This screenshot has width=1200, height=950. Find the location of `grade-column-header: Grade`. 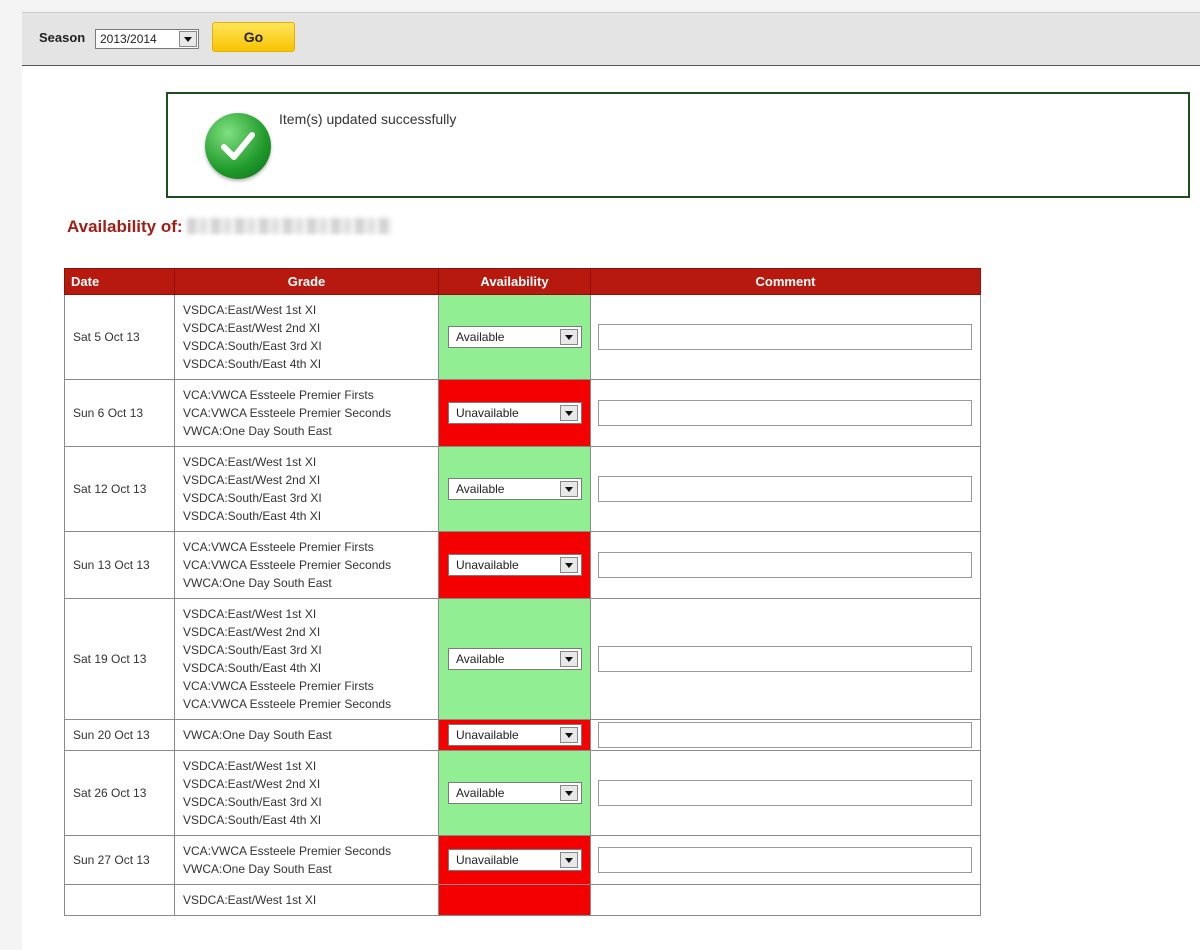

grade-column-header: Grade is located at coordinates (306, 281).